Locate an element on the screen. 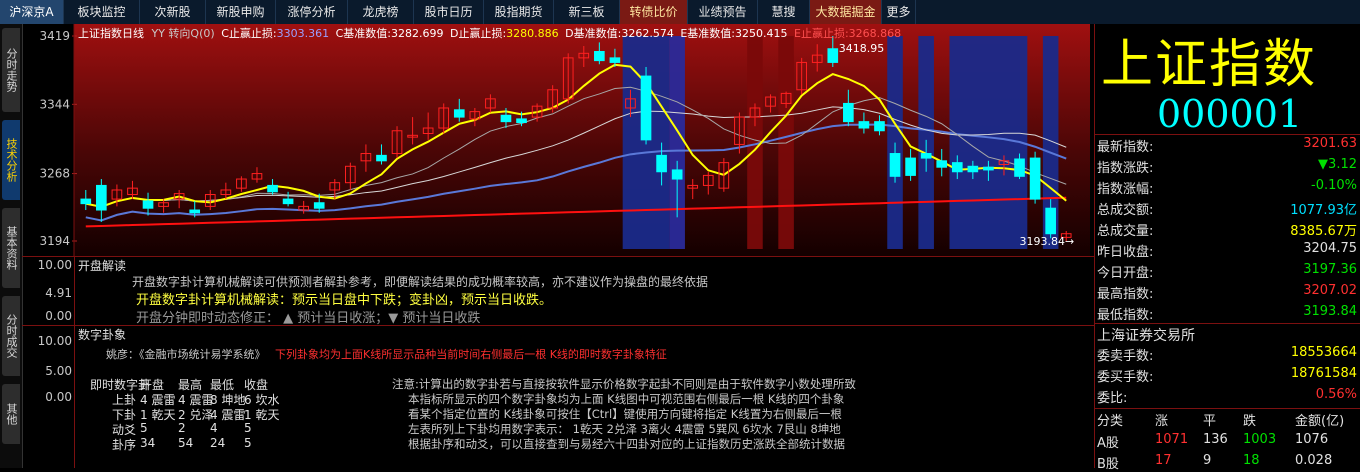  price-tick: 3344 is located at coordinates (54, 104).